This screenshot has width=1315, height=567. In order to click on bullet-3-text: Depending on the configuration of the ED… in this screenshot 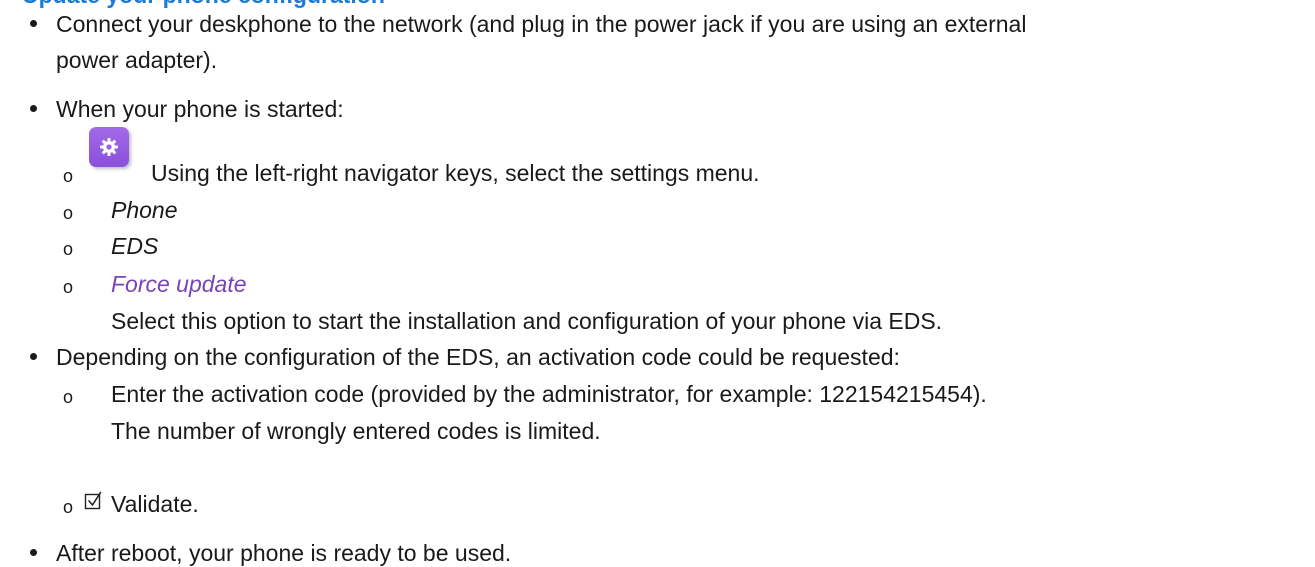, I will do `click(478, 357)`.